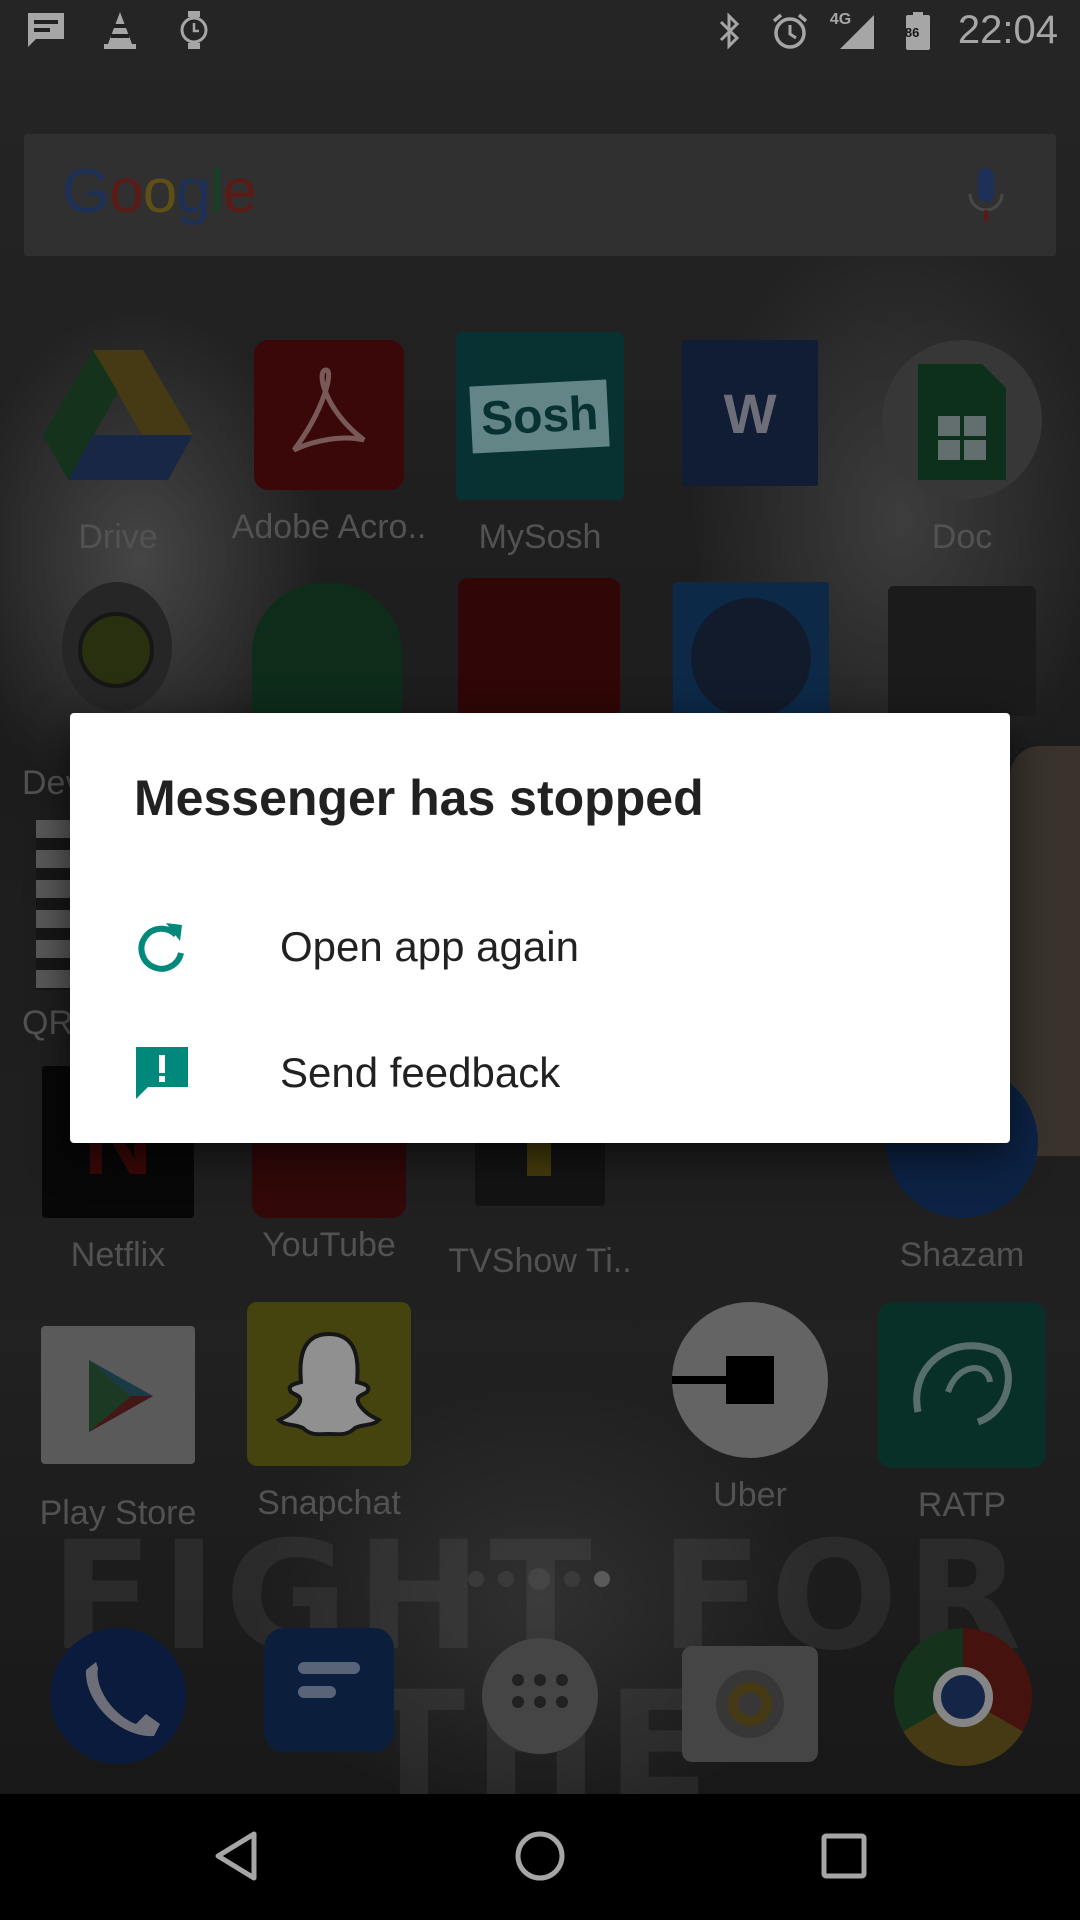 This screenshot has height=1920, width=1080. I want to click on feedback-icon, so click(162, 1073).